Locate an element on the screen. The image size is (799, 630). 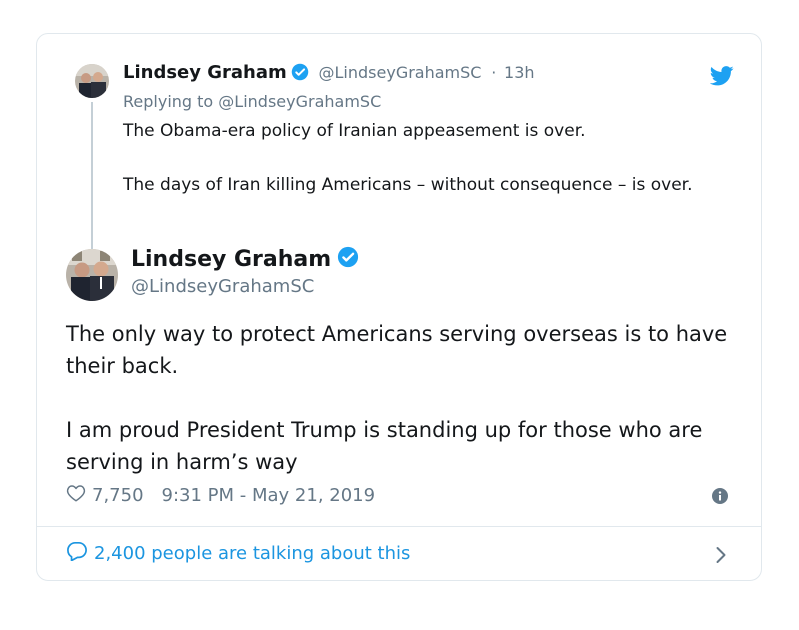
card-divider is located at coordinates (399, 526).